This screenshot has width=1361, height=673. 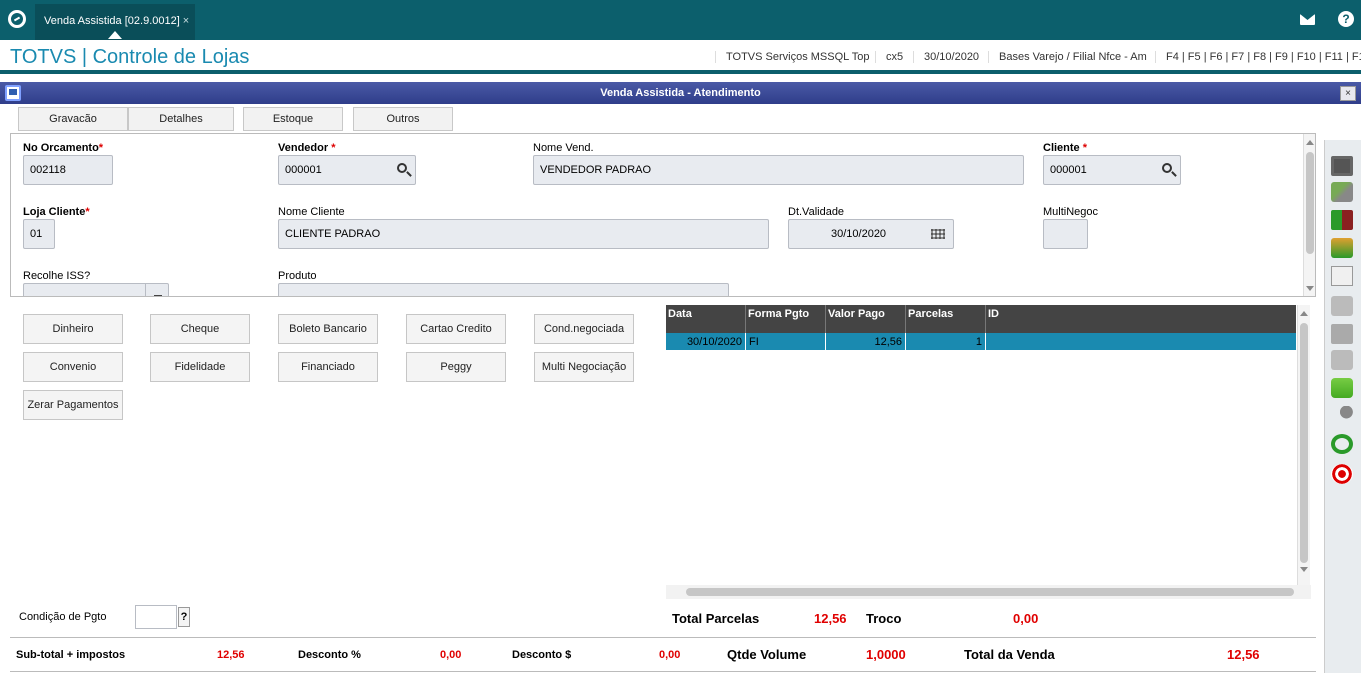 I want to click on top-bar, so click(x=680, y=20).